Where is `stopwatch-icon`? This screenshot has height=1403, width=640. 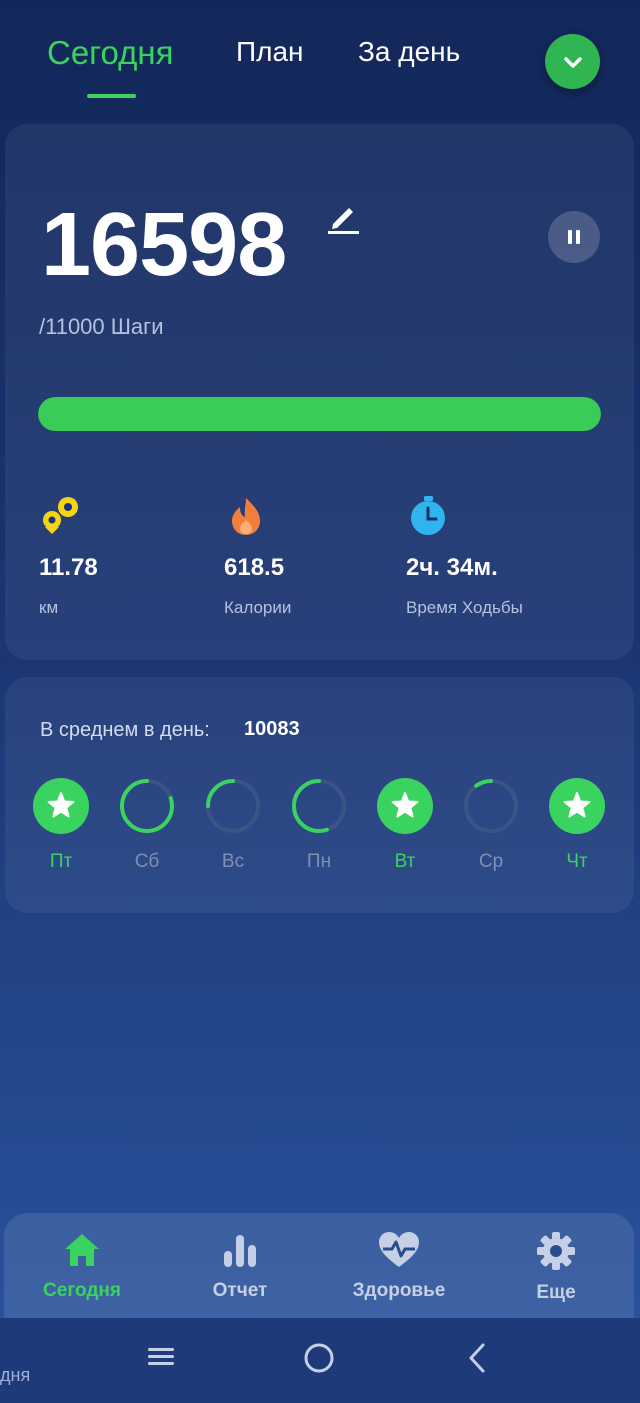
stopwatch-icon is located at coordinates (428, 515).